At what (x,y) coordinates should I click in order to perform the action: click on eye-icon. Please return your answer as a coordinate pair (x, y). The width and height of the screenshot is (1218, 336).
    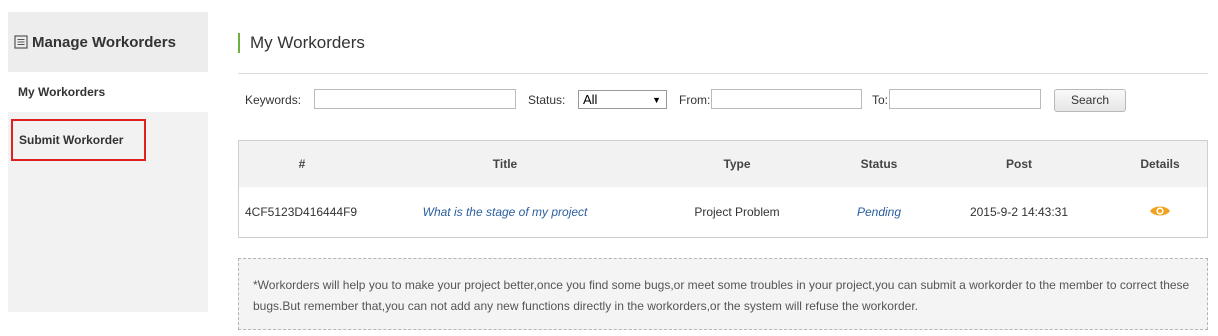
    Looking at the image, I should click on (1160, 212).